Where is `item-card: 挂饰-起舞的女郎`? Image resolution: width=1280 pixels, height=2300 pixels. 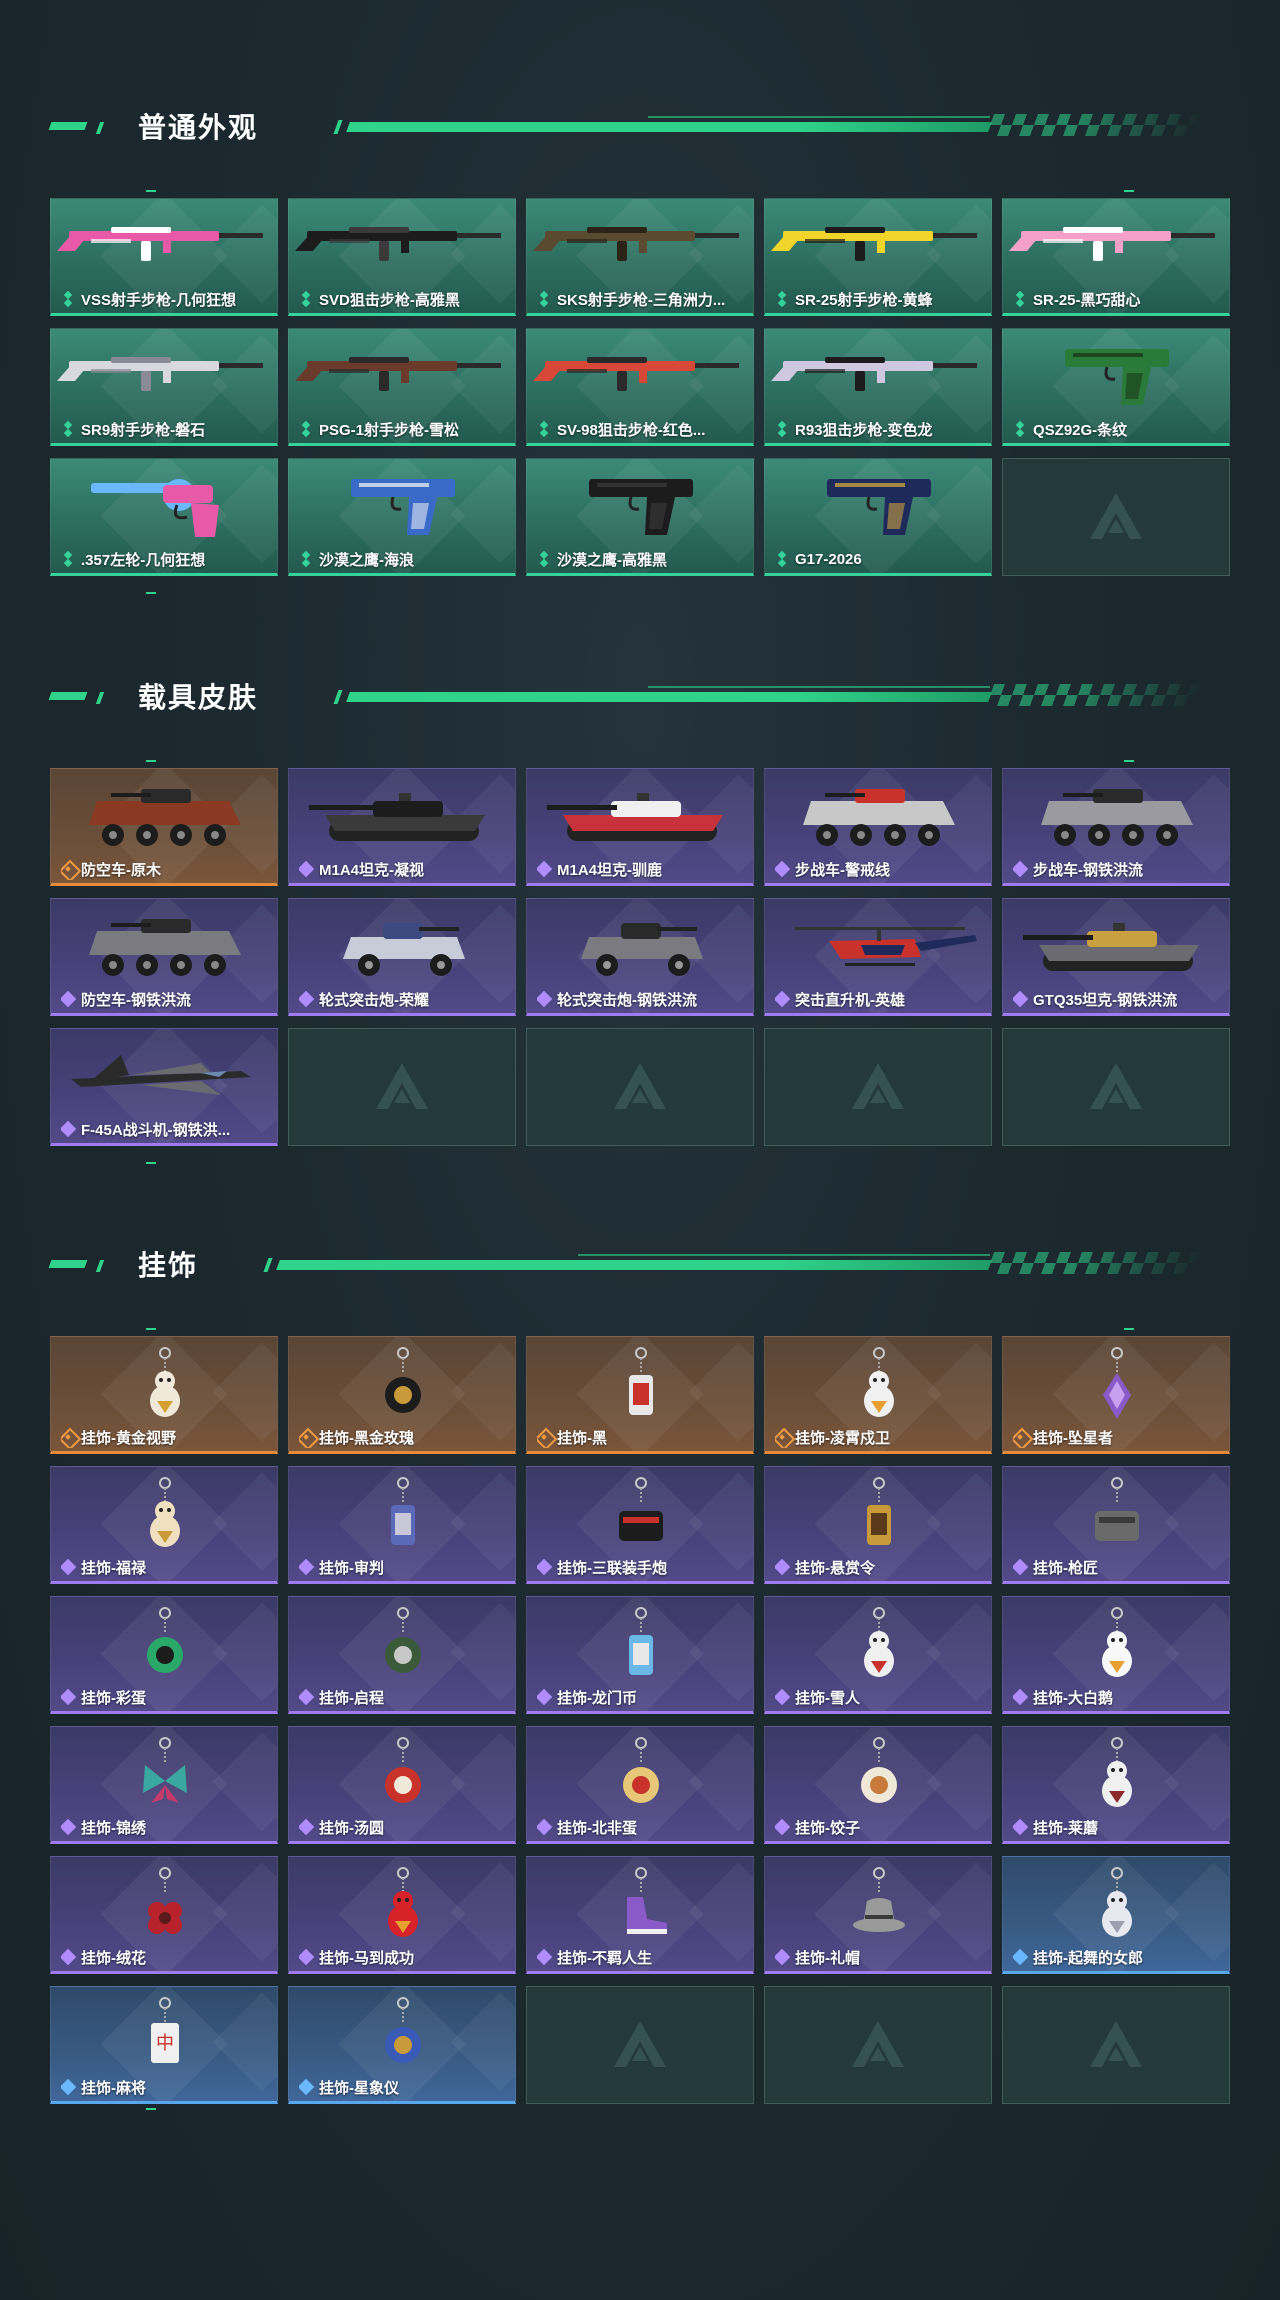
item-card: 挂饰-起舞的女郎 is located at coordinates (1116, 1915).